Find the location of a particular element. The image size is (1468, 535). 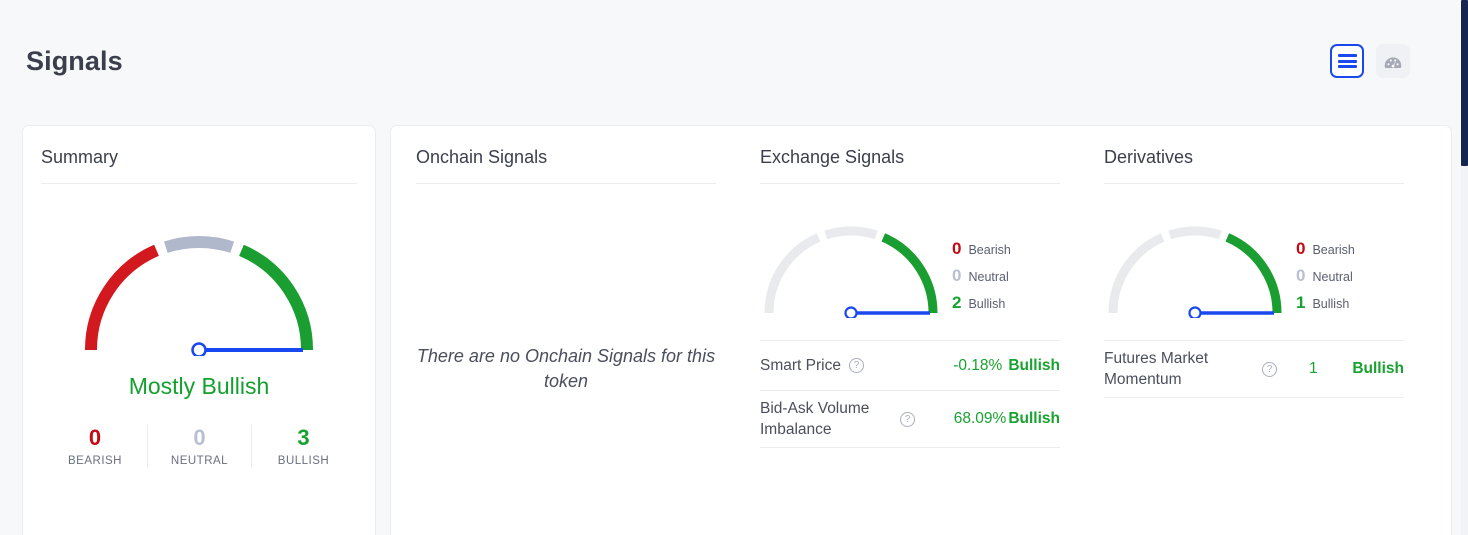

count-bullish-value: 3 is located at coordinates (303, 437).